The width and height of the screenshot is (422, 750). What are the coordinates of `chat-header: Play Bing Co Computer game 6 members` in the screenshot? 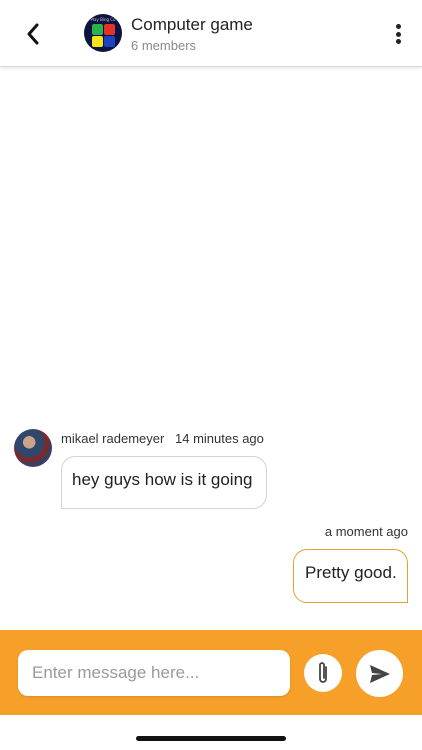 It's located at (211, 33).